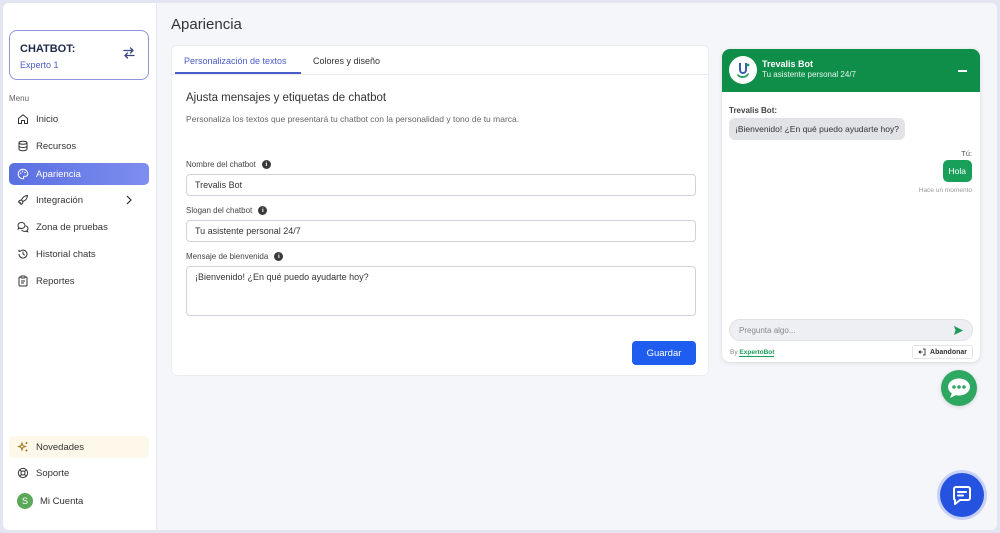 The image size is (1000, 533). What do you see at coordinates (129, 200) in the screenshot?
I see `chevron-right-icon` at bounding box center [129, 200].